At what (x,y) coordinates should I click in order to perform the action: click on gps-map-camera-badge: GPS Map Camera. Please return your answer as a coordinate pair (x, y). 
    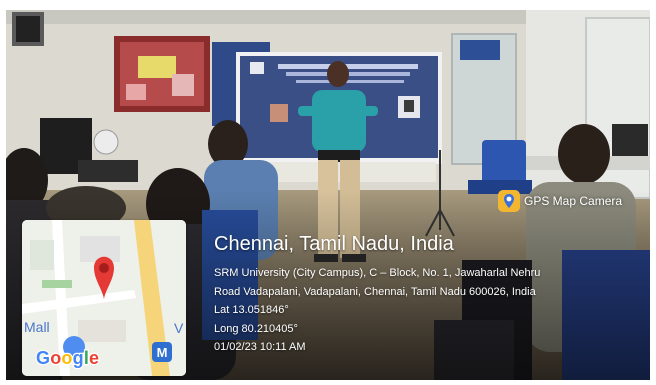
    Looking at the image, I should click on (560, 201).